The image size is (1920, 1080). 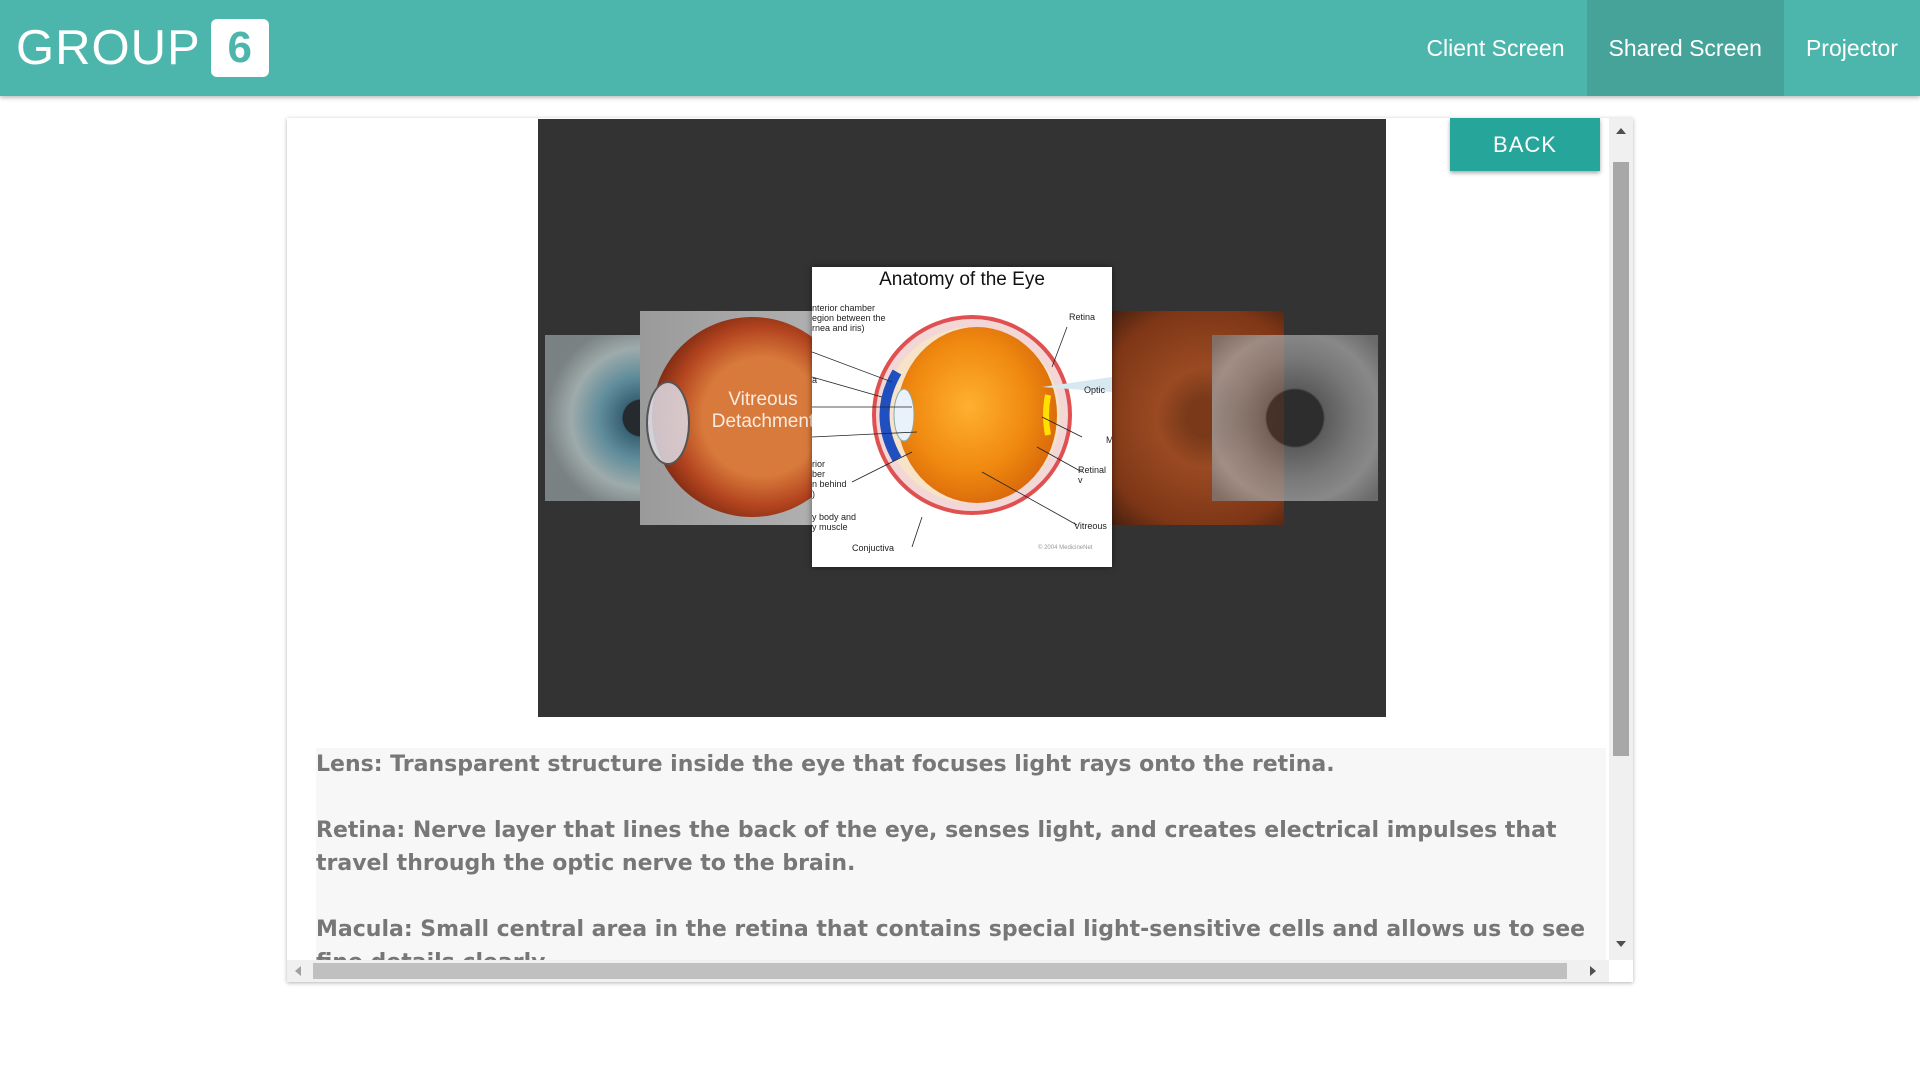 What do you see at coordinates (873, 548) in the screenshot?
I see `label-conjunctiva: Conjuctiva` at bounding box center [873, 548].